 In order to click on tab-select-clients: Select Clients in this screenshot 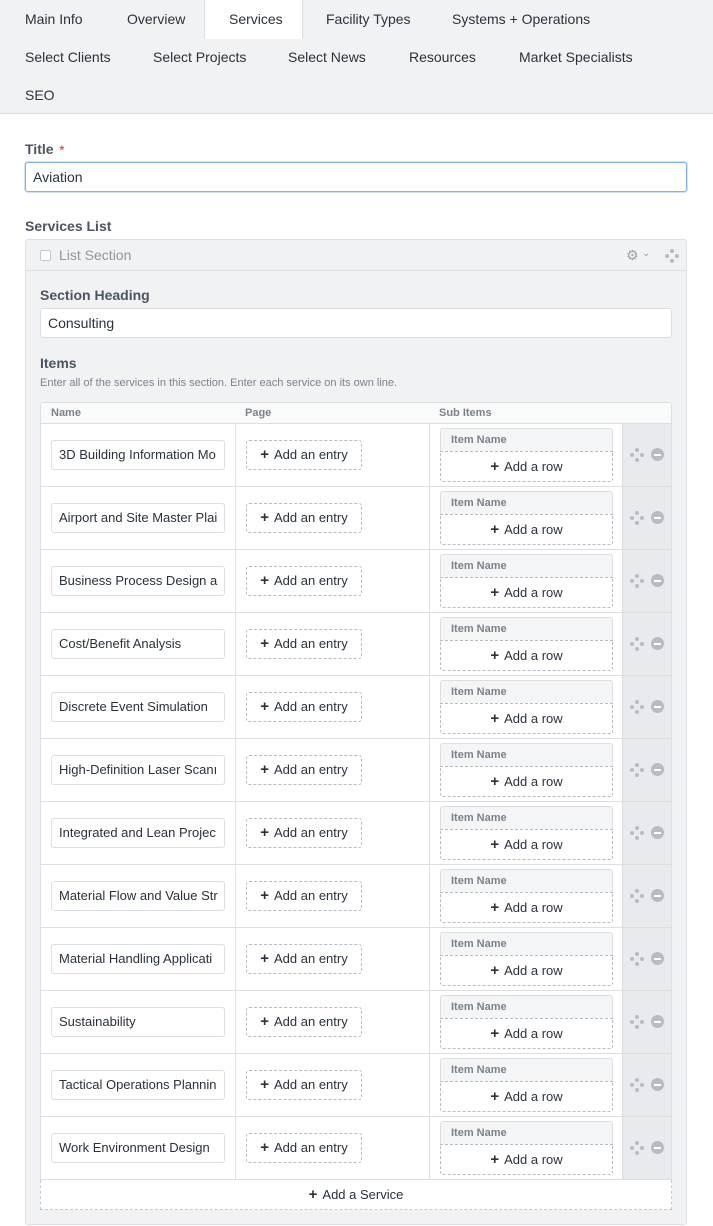, I will do `click(68, 57)`.